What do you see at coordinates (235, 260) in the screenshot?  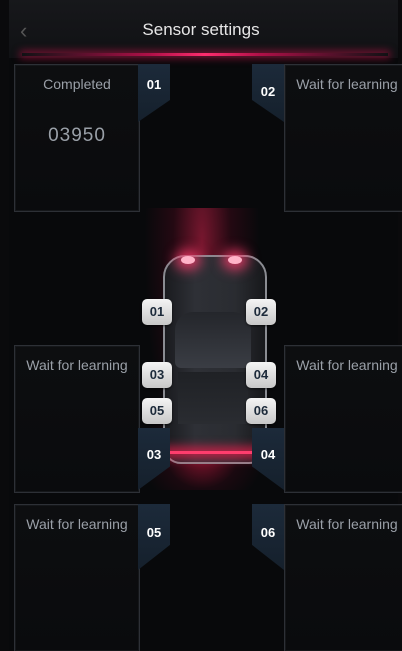 I see `headlight-right` at bounding box center [235, 260].